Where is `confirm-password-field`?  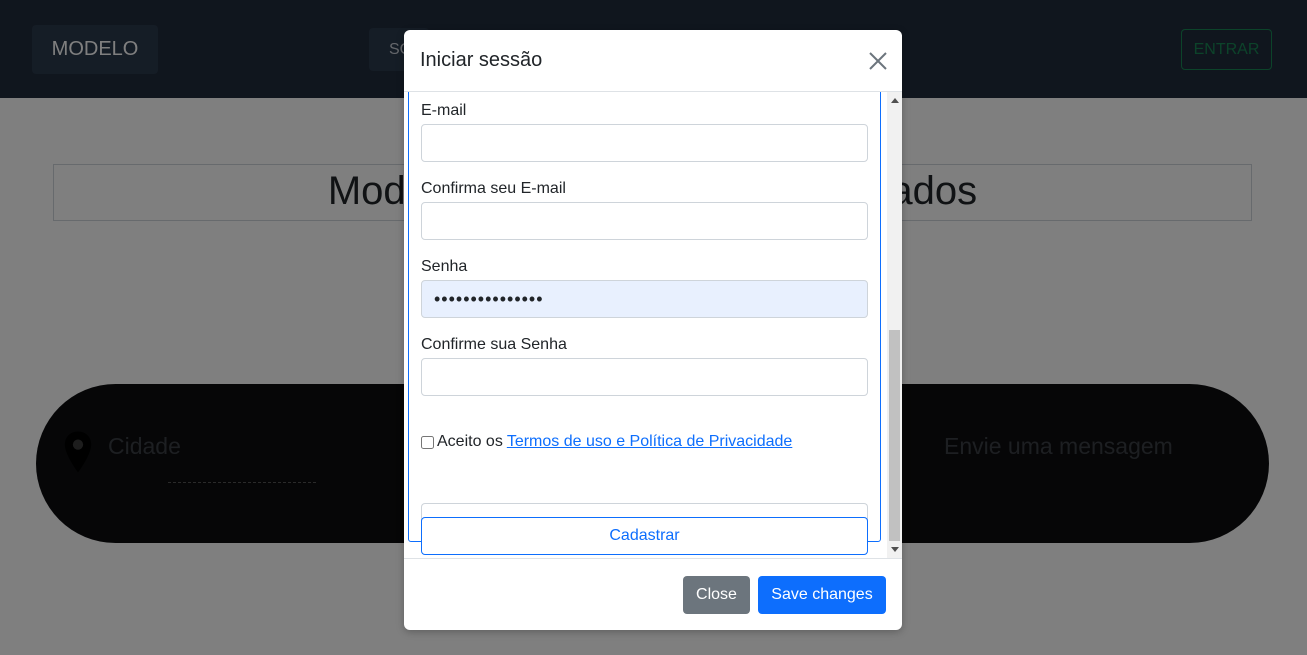 confirm-password-field is located at coordinates (644, 377).